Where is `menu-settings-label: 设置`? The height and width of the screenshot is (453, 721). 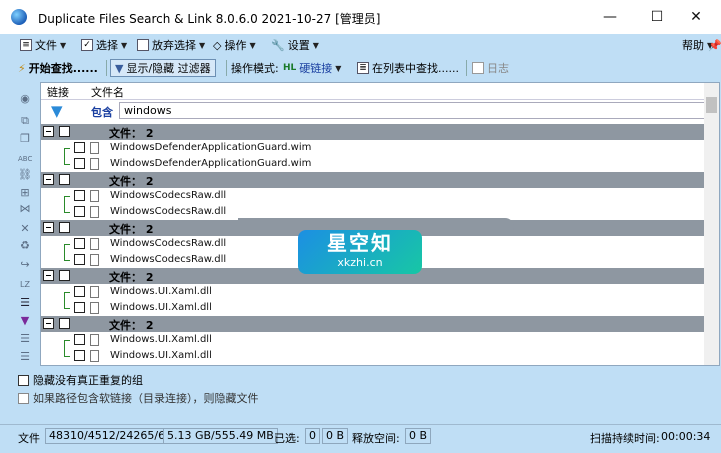 menu-settings-label: 设置 is located at coordinates (298, 45).